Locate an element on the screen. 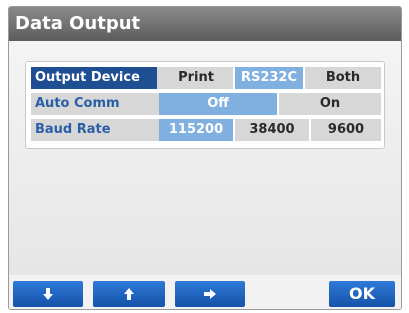  arrow-up-icon is located at coordinates (129, 294).